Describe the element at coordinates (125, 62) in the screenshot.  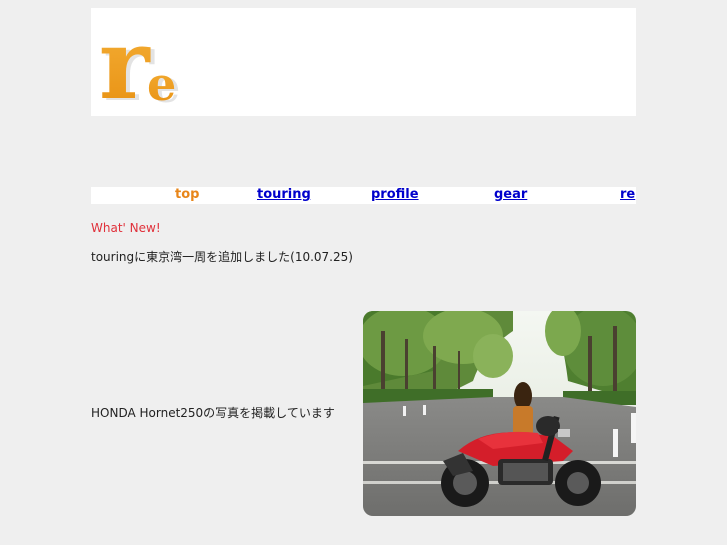
I see `svg-text: r` at that location.